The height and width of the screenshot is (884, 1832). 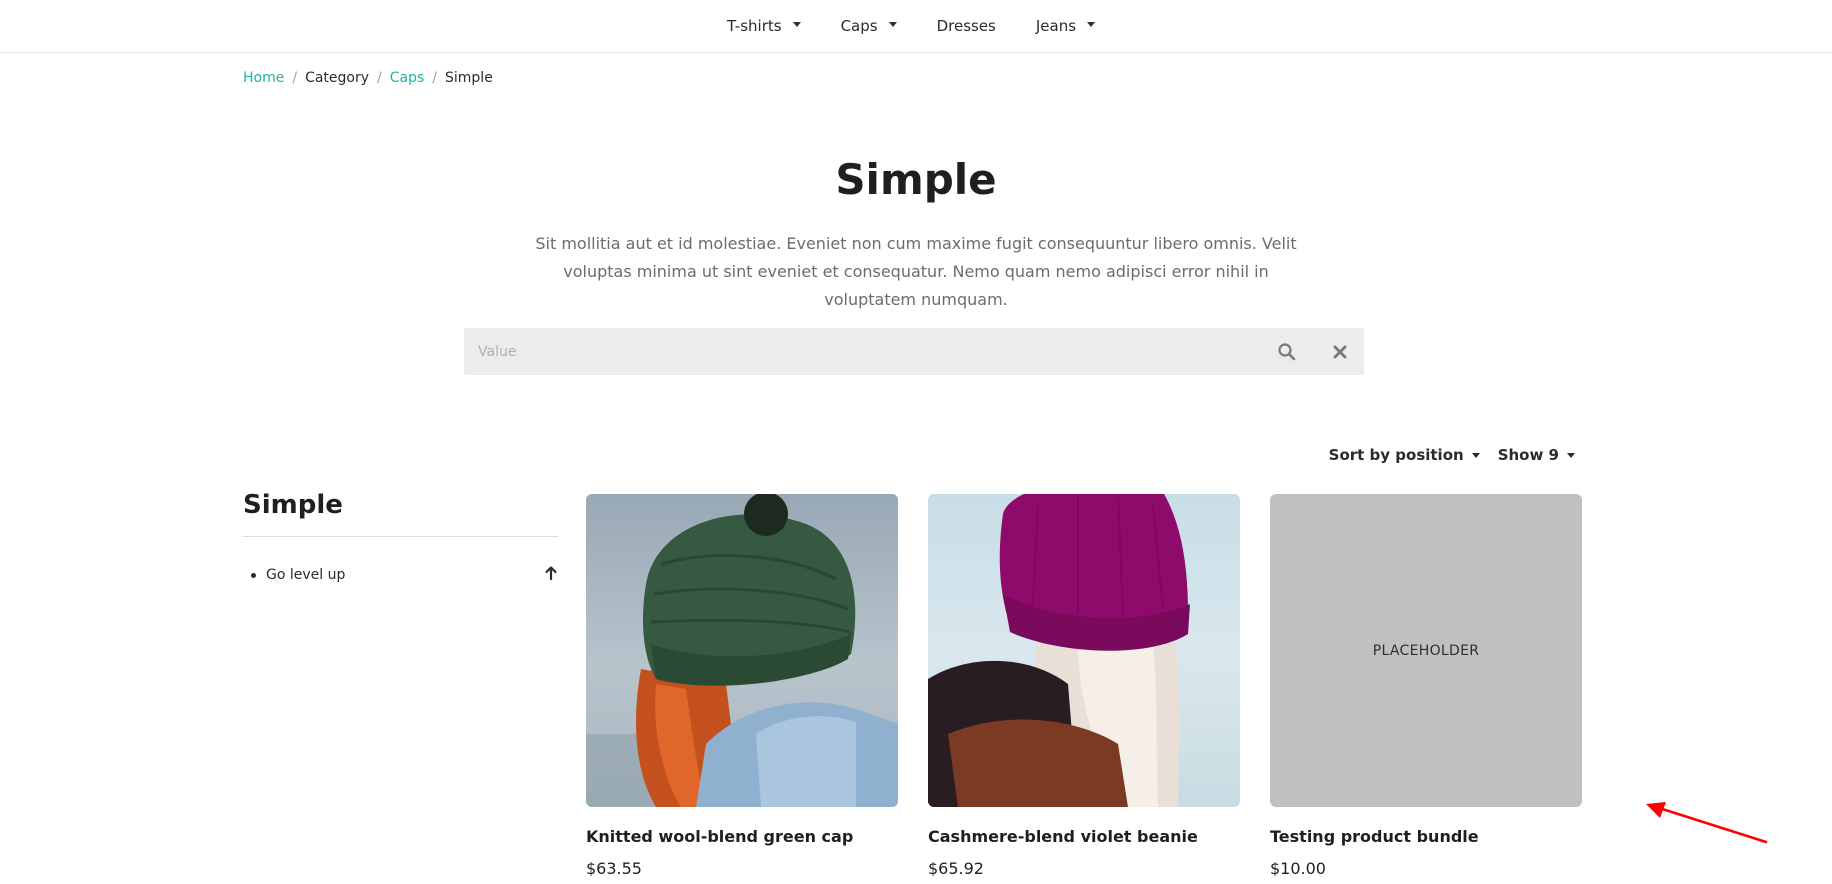 What do you see at coordinates (916, 179) in the screenshot?
I see `page-title: Simple` at bounding box center [916, 179].